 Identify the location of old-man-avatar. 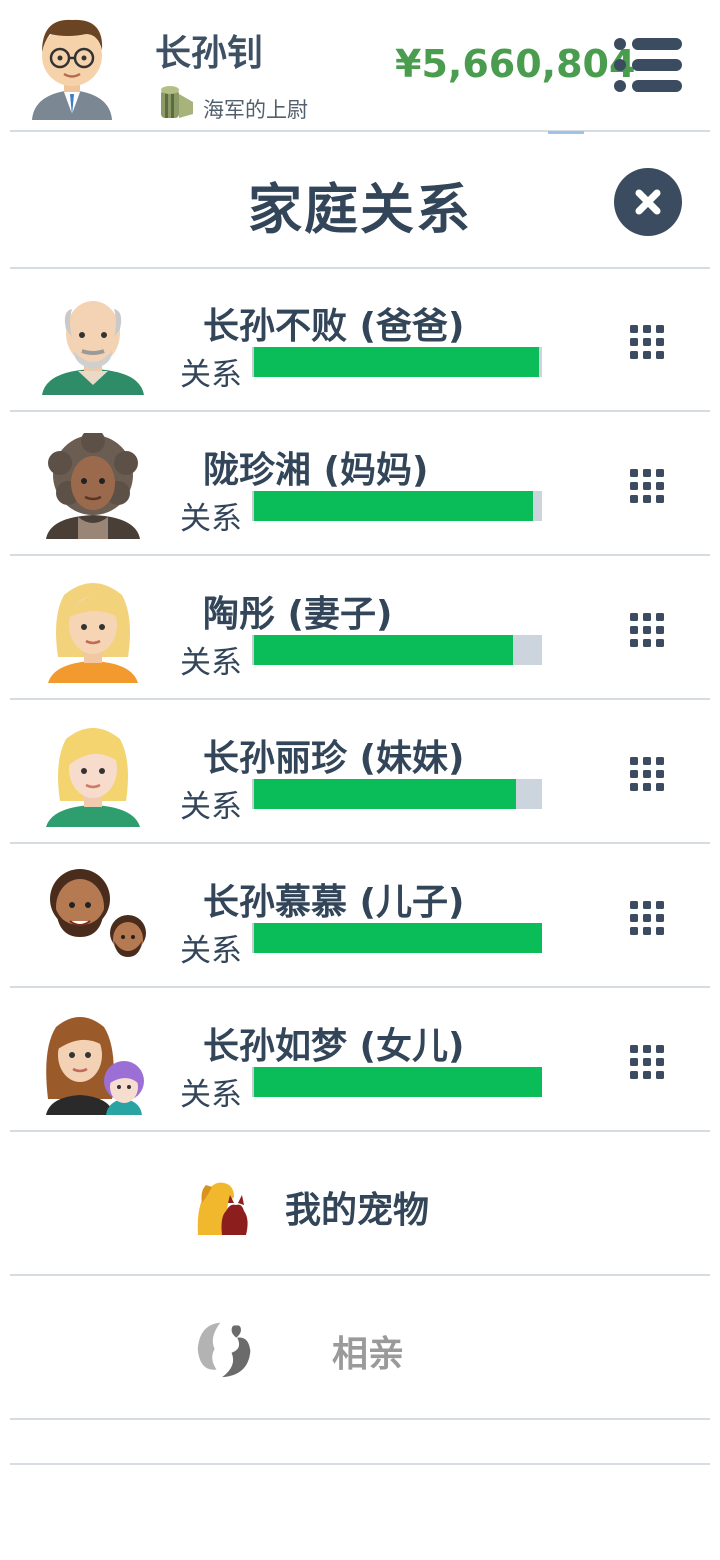
(93, 348).